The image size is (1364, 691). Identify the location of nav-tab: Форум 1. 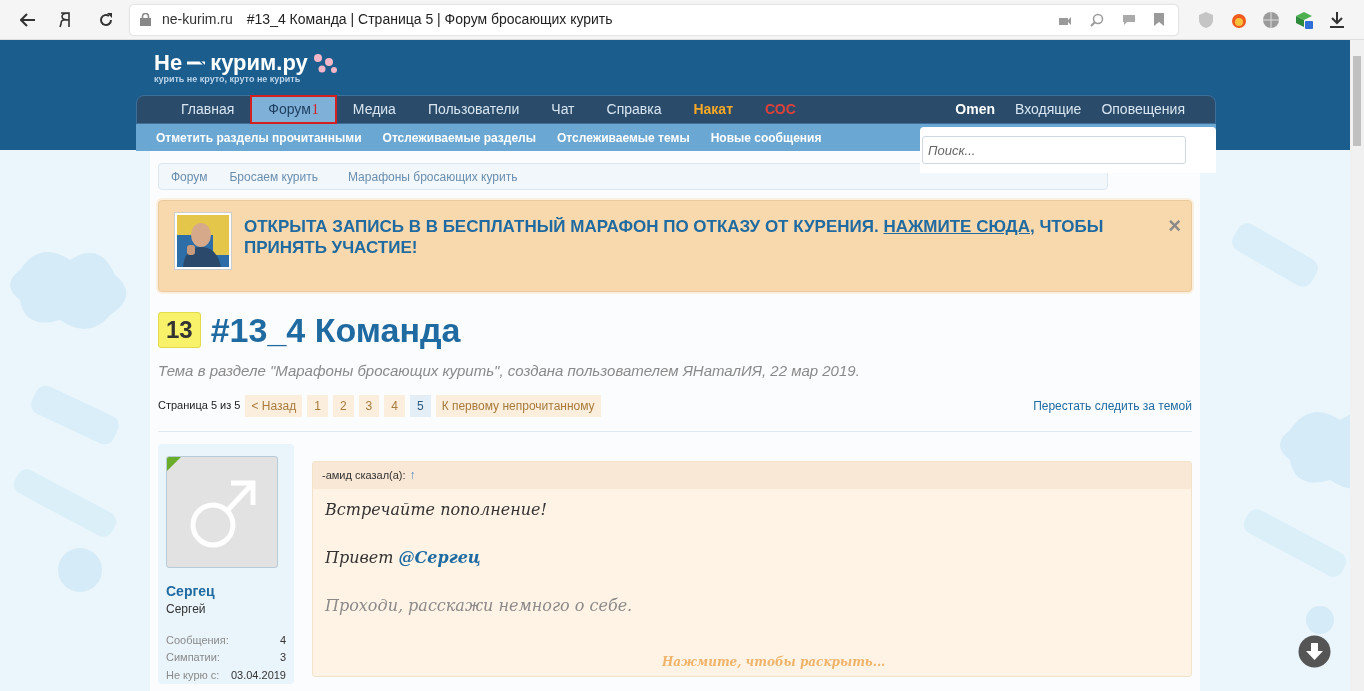
(293, 109).